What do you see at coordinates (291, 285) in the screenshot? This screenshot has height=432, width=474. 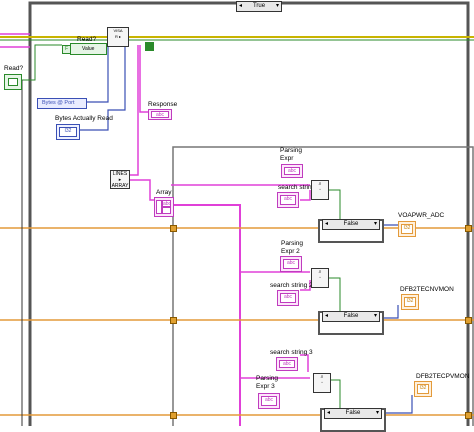 I see `search-string-2-label: search string 2` at bounding box center [291, 285].